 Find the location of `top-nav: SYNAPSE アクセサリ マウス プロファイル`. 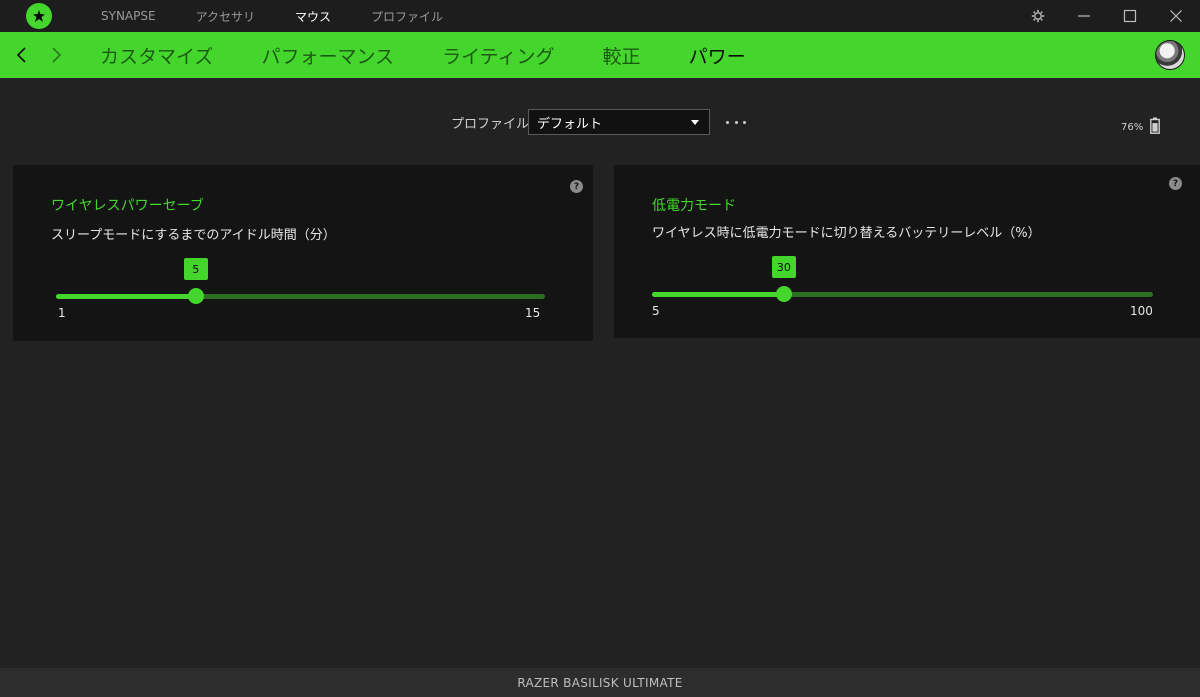

top-nav: SYNAPSE アクセサリ マウス プロファイル is located at coordinates (292, 16).